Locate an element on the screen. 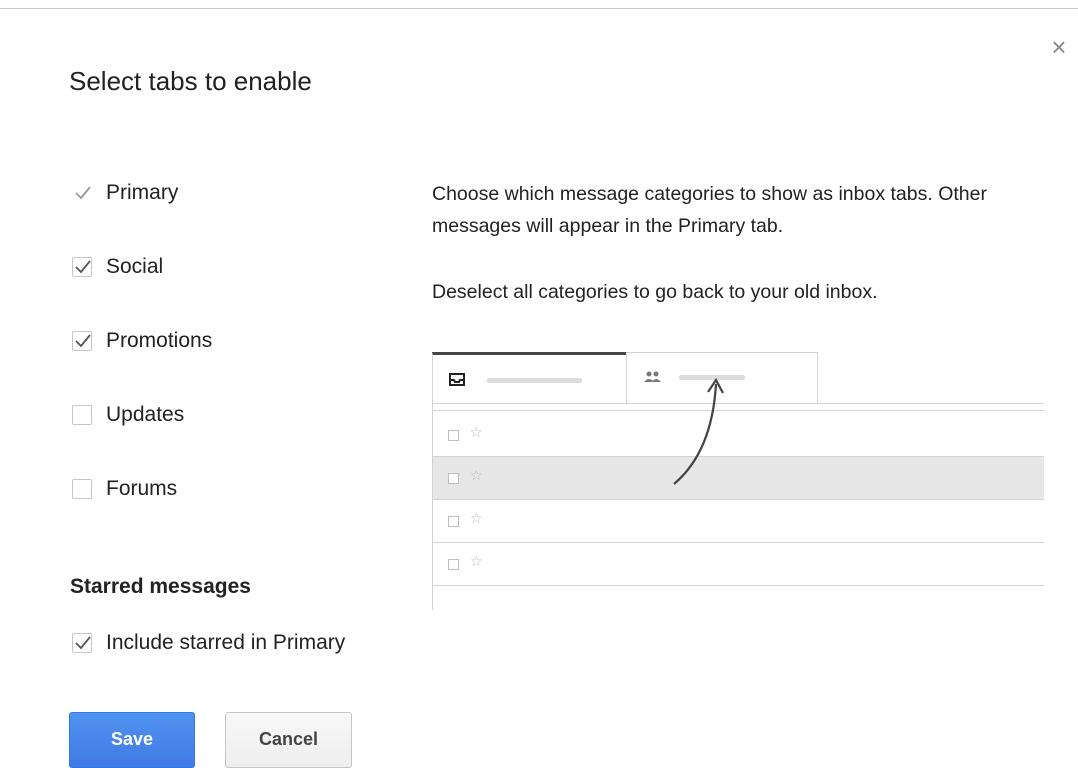 The height and width of the screenshot is (768, 1078). checkbox-social is located at coordinates (82, 267).